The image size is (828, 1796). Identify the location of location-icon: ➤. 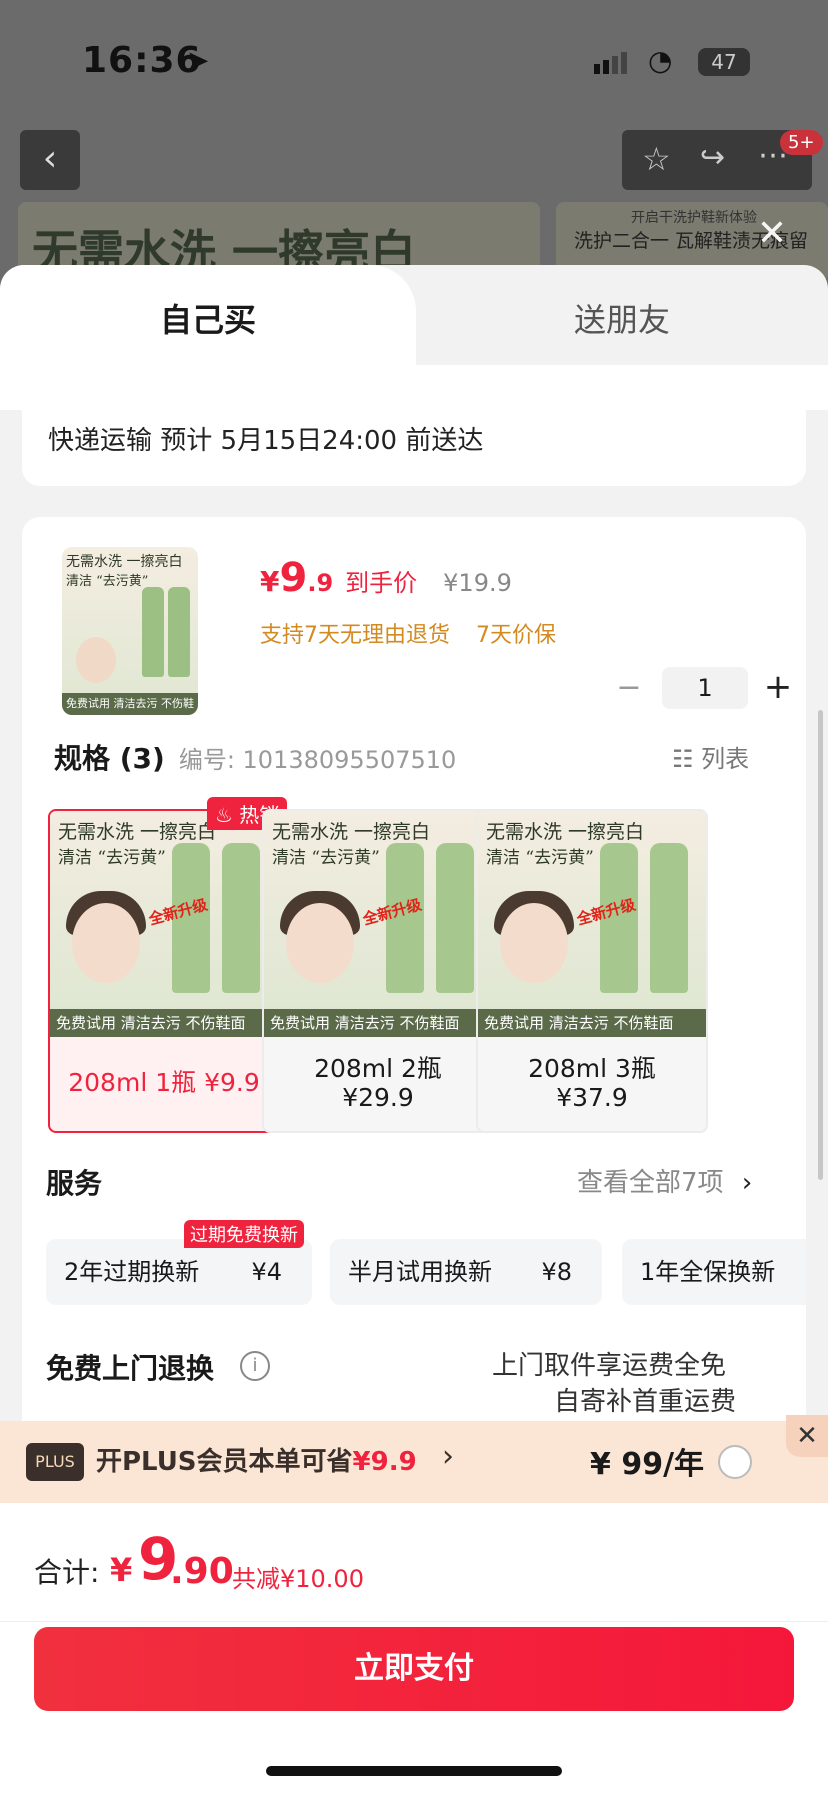
(198, 60).